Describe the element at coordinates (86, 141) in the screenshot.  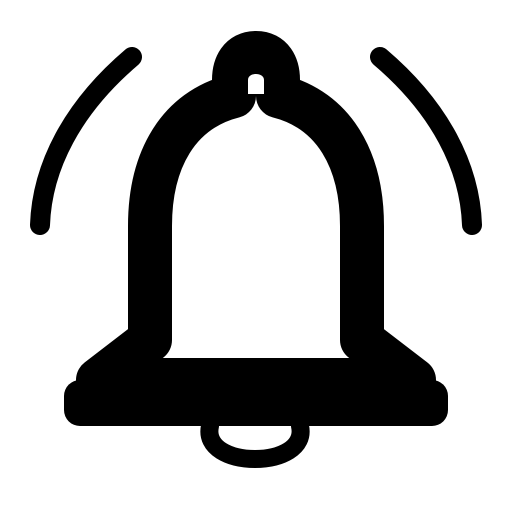
I see `left-ring-wave-icon` at that location.